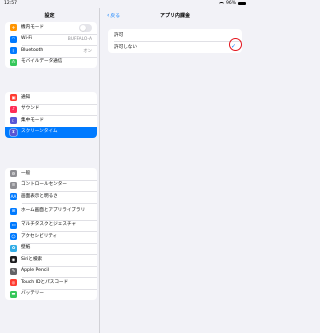 The image size is (320, 333). What do you see at coordinates (39, 196) in the screenshot?
I see `sidebar-item-label: 画面表示と明るさ` at bounding box center [39, 196].